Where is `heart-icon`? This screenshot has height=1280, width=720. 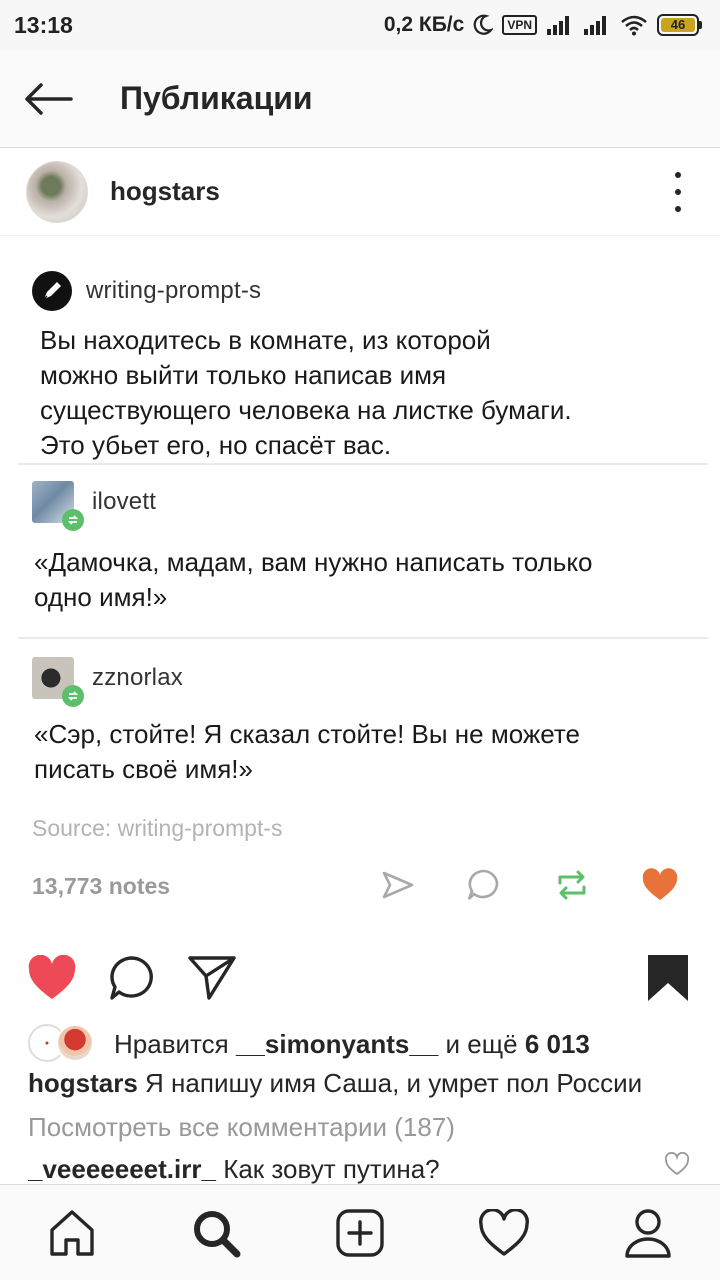
heart-icon is located at coordinates (660, 885).